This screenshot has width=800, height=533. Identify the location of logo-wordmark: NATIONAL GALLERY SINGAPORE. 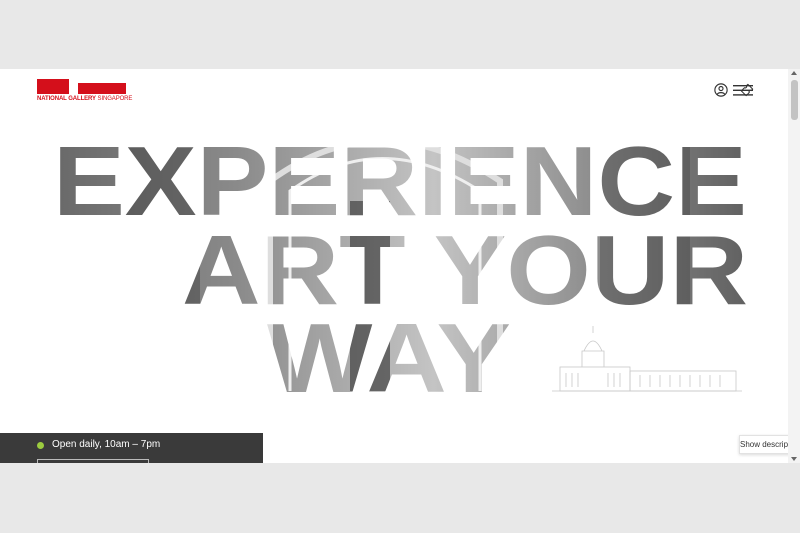
(84, 99).